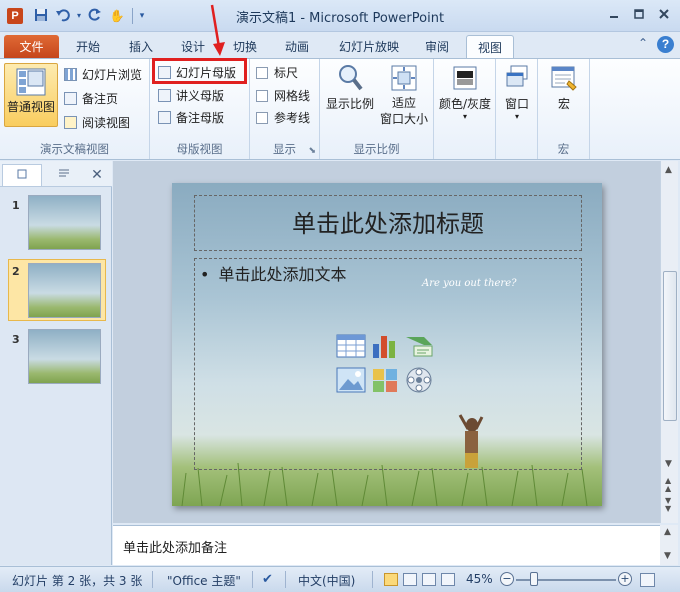  What do you see at coordinates (252, 579) in the screenshot?
I see `status-separator` at bounding box center [252, 579].